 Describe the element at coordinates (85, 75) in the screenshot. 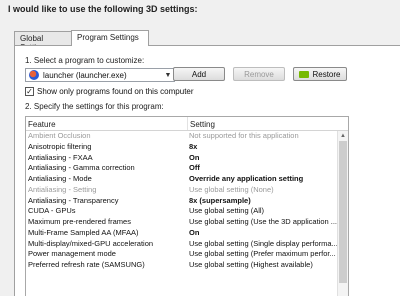

I see `program-select-value: launcher (launcher.exe)` at that location.